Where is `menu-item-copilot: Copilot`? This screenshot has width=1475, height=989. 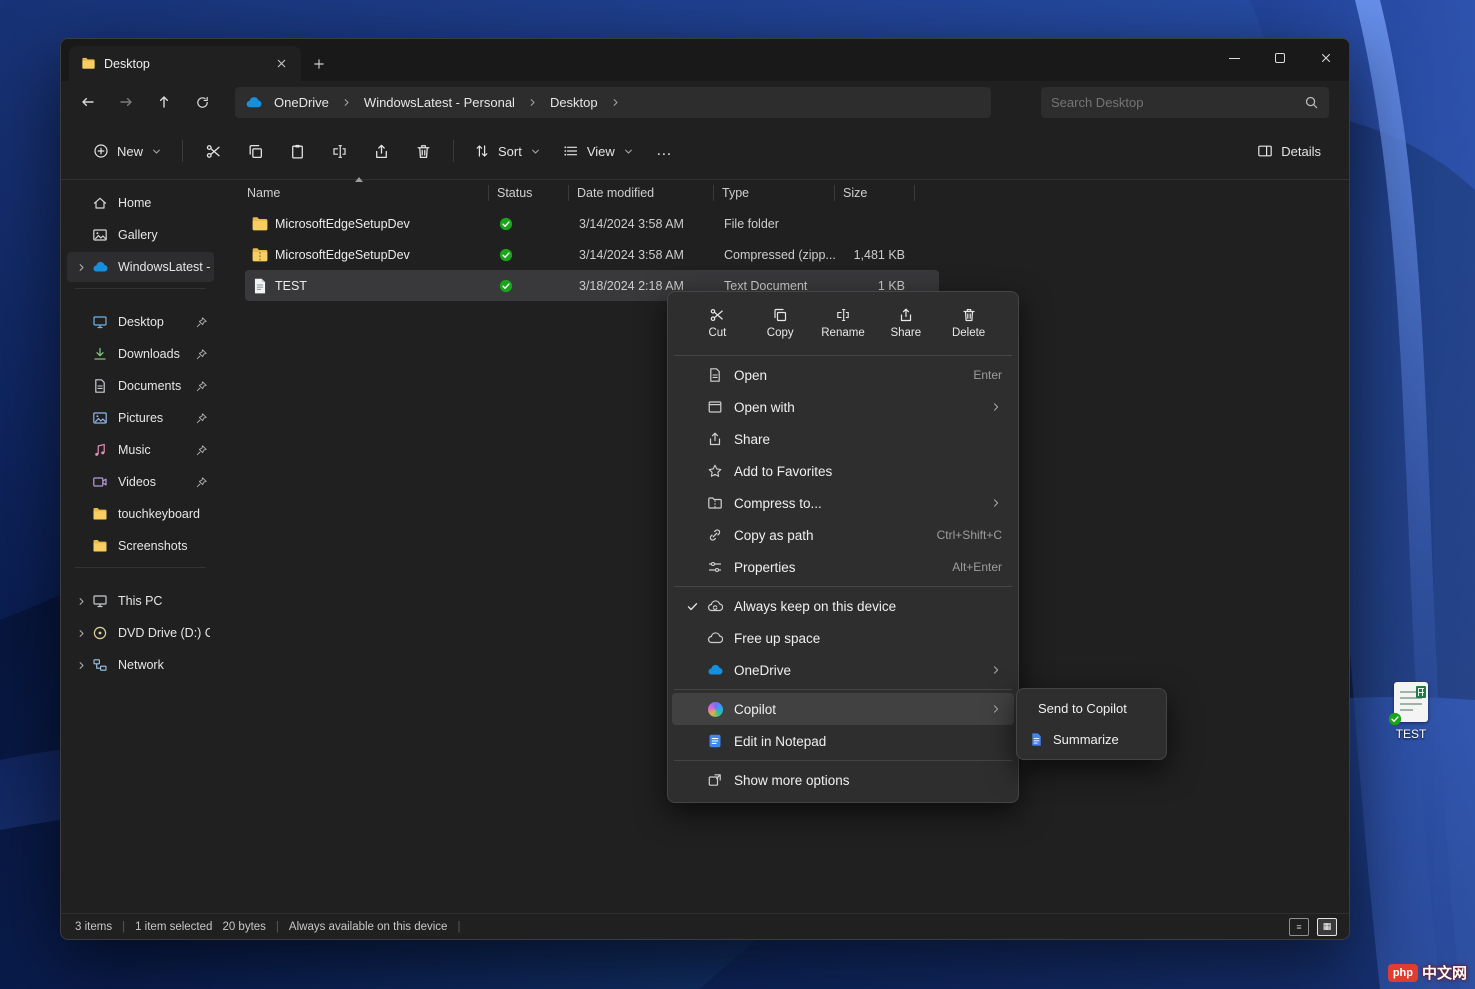 menu-item-copilot: Copilot is located at coordinates (843, 709).